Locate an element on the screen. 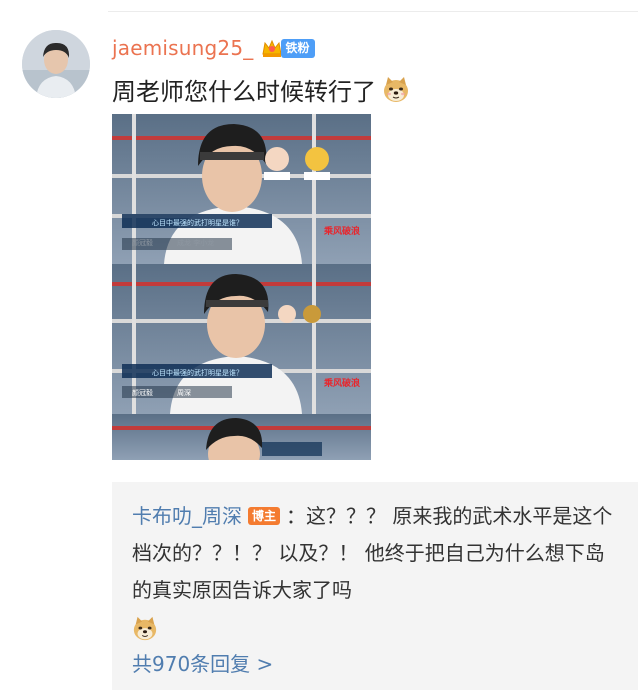 This screenshot has width=638, height=690. panel2-answer: 周深 is located at coordinates (184, 392).